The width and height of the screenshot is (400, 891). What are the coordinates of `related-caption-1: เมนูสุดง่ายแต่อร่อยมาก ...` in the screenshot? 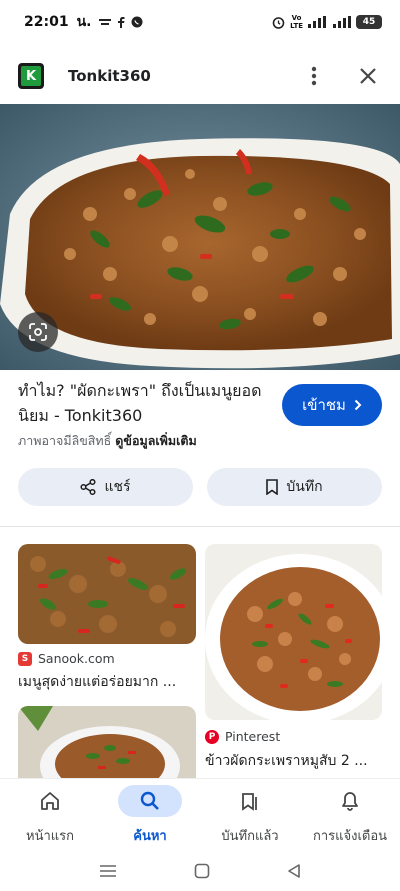 It's located at (107, 682).